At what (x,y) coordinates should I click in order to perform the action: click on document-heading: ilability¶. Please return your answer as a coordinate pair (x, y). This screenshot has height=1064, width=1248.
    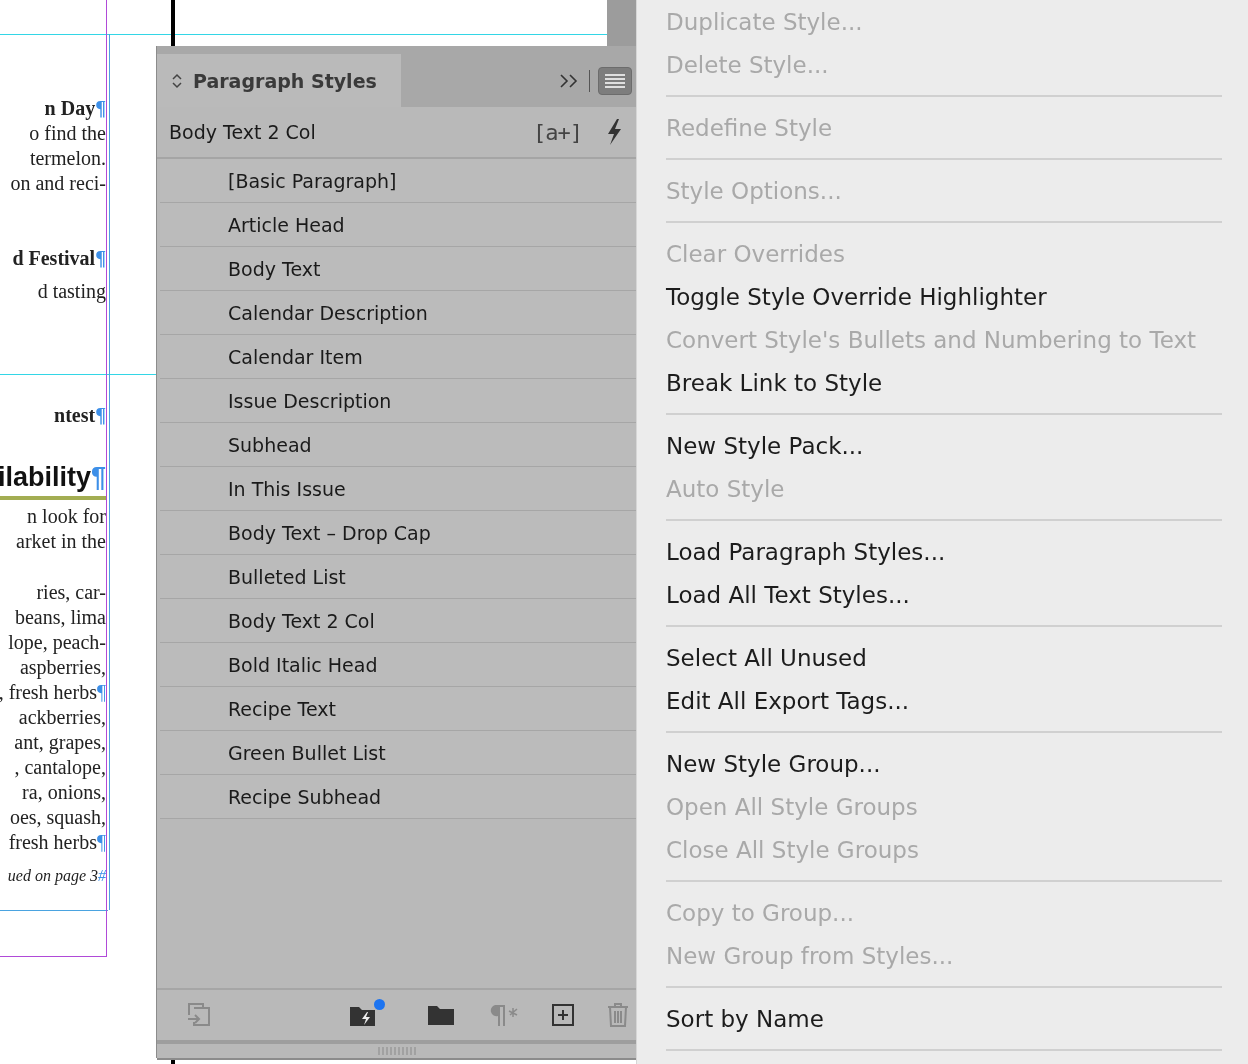
    Looking at the image, I should click on (53, 479).